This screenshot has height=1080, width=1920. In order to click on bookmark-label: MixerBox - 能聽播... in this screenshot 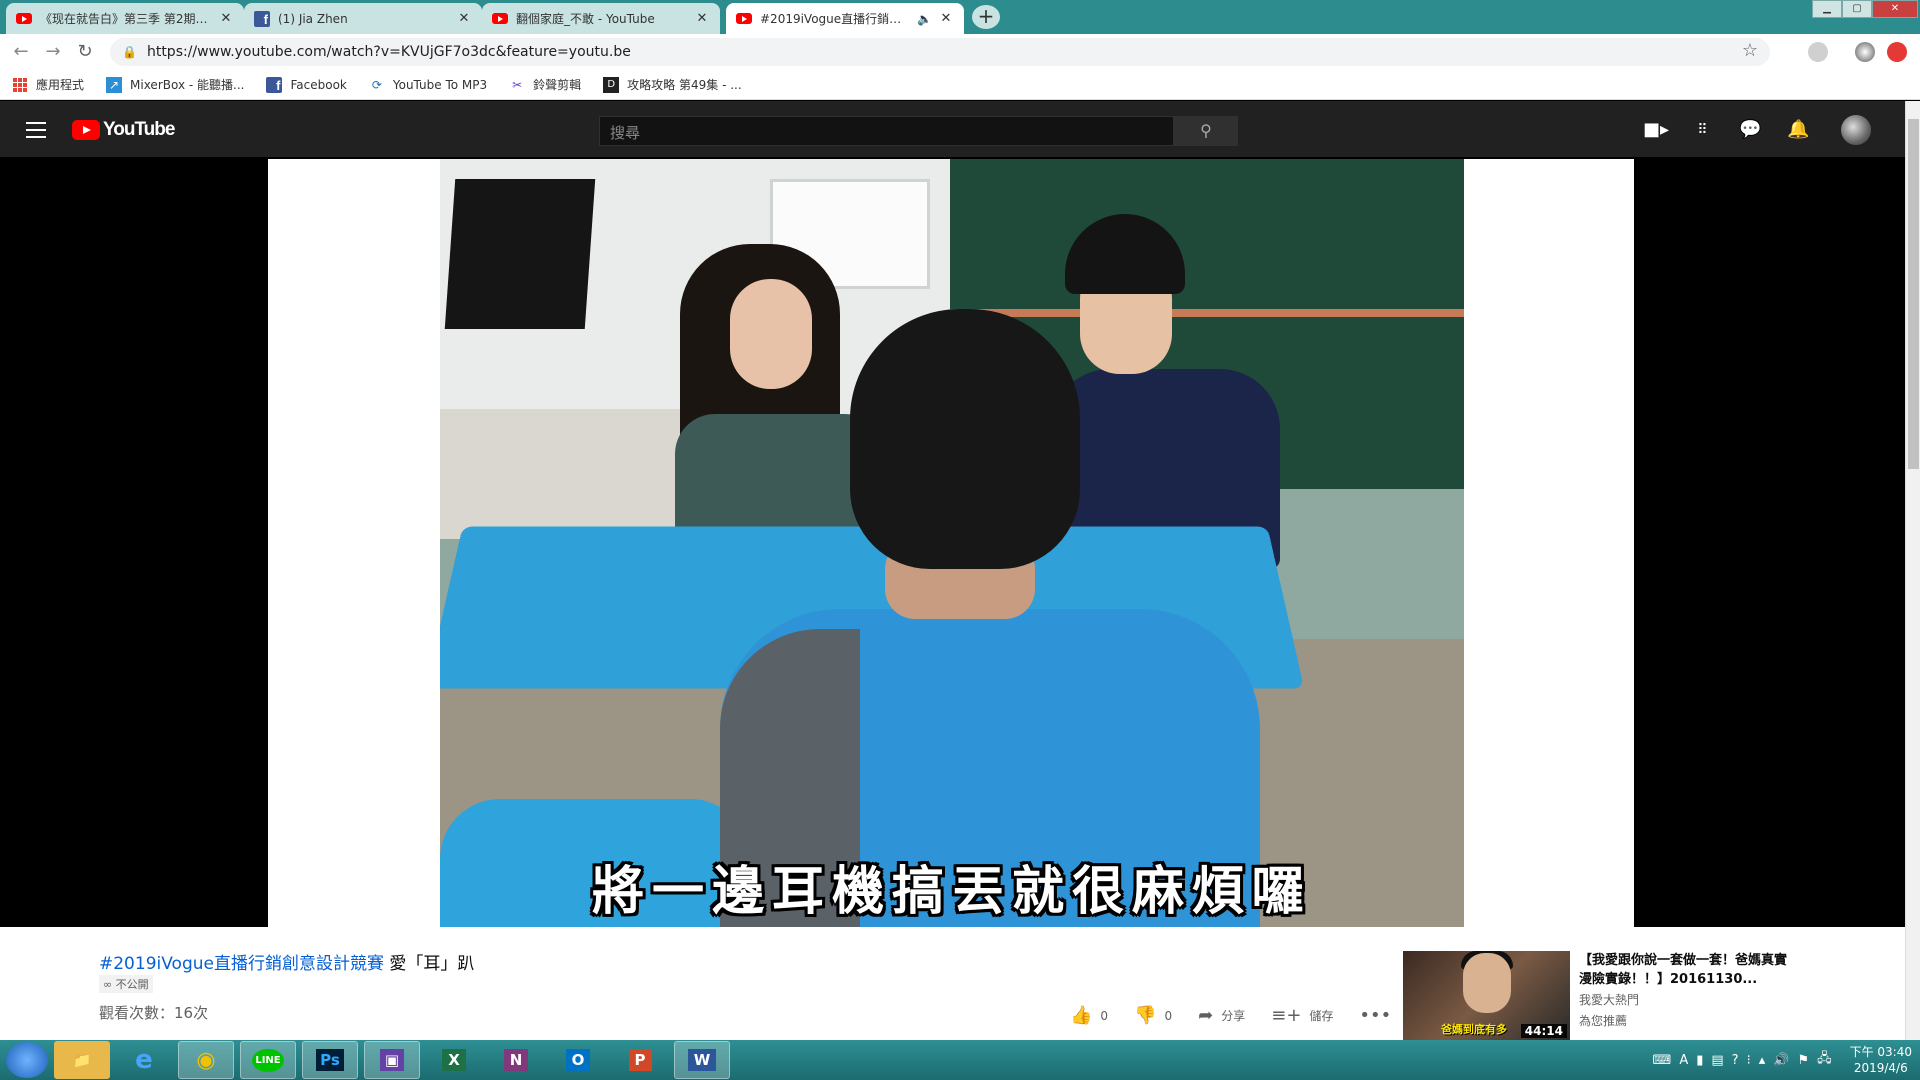, I will do `click(187, 85)`.